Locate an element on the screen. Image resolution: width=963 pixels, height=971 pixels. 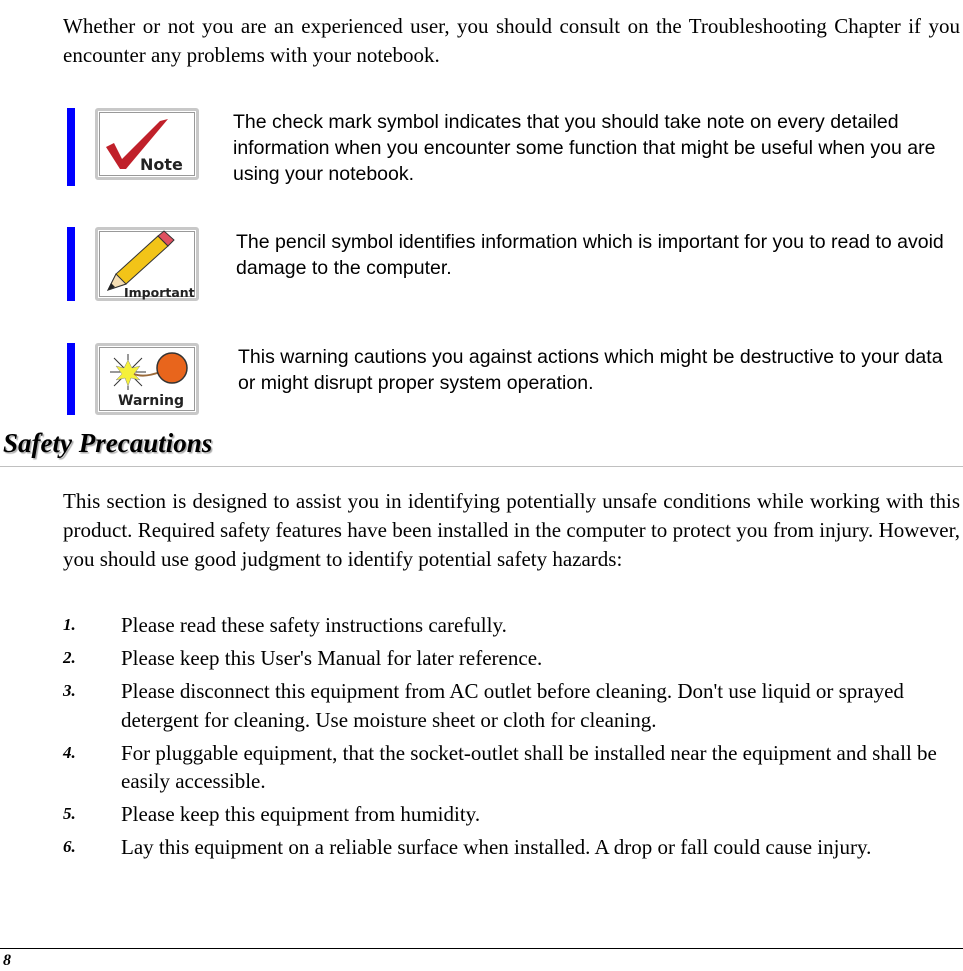
section-title: Safety Precautions is located at coordinates (108, 443).